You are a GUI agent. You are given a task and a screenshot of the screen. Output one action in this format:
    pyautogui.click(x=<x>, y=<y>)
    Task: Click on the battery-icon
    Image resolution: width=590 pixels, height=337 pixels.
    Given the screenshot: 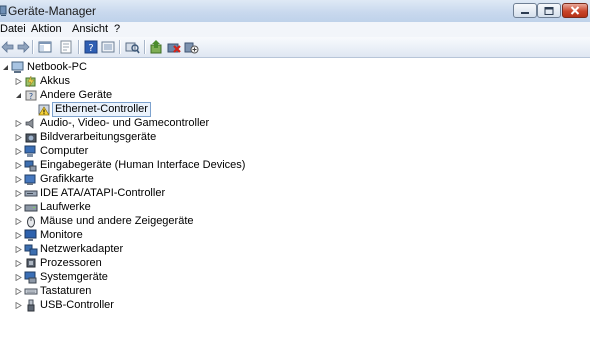 What is the action you would take?
    pyautogui.click(x=30, y=81)
    